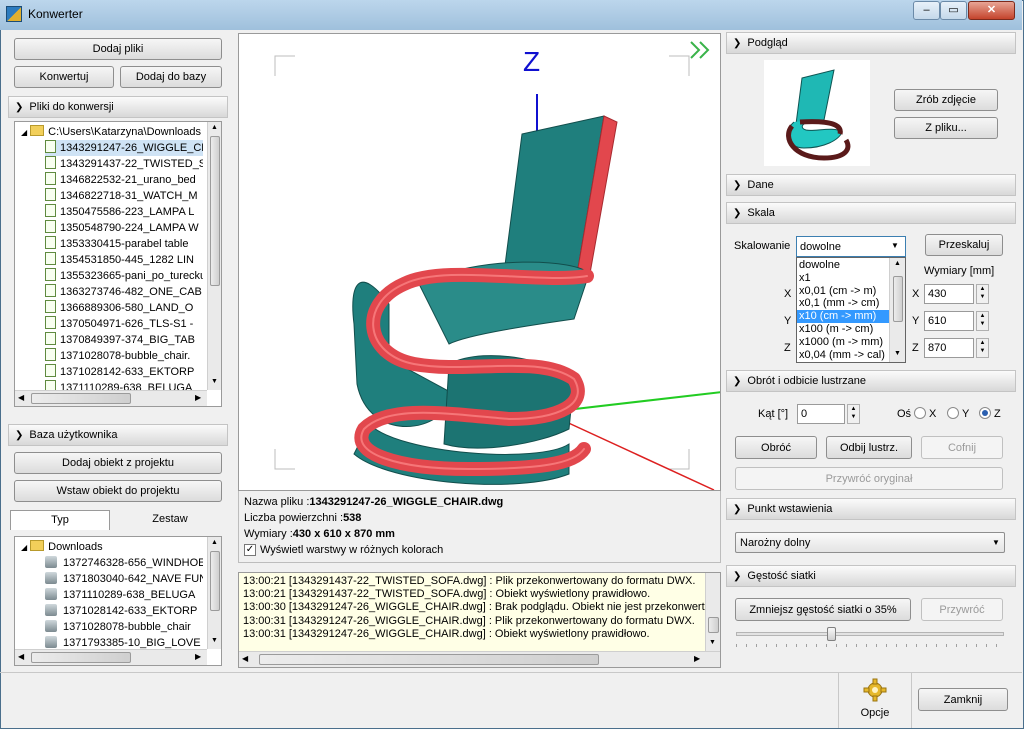 The image size is (1024, 729). I want to click on scaling-option: x10 (cm -> mm), so click(843, 316).